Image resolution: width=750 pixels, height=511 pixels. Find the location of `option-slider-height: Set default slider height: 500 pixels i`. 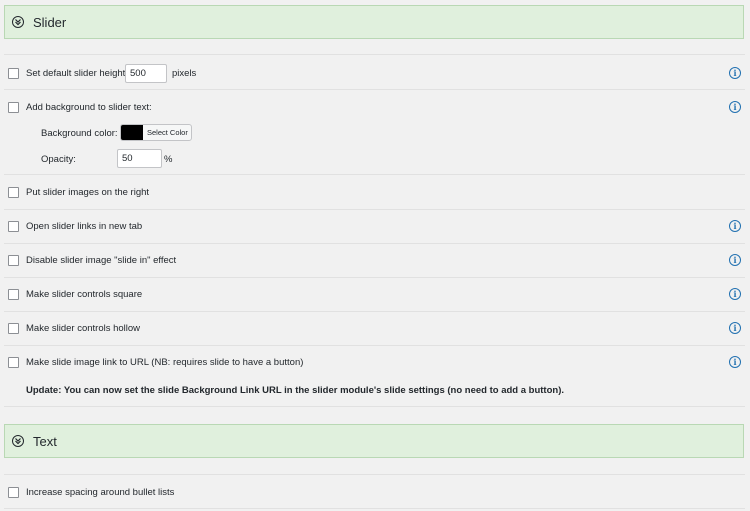

option-slider-height: Set default slider height: 500 pixels i is located at coordinates (375, 73).